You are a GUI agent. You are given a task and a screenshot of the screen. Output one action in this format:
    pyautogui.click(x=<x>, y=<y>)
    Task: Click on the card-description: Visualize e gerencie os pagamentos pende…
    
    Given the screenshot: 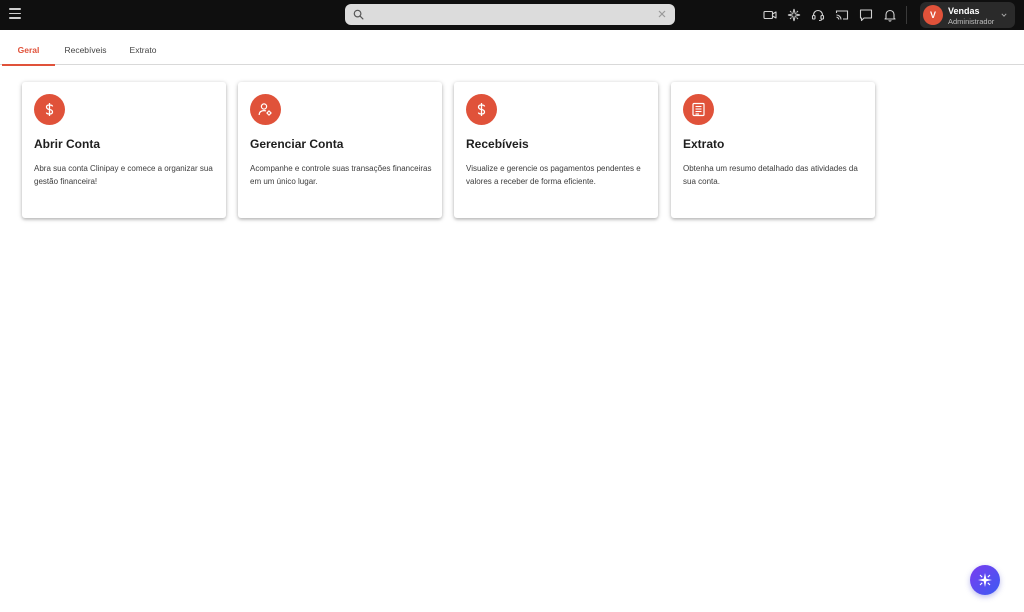 What is the action you would take?
    pyautogui.click(x=553, y=175)
    